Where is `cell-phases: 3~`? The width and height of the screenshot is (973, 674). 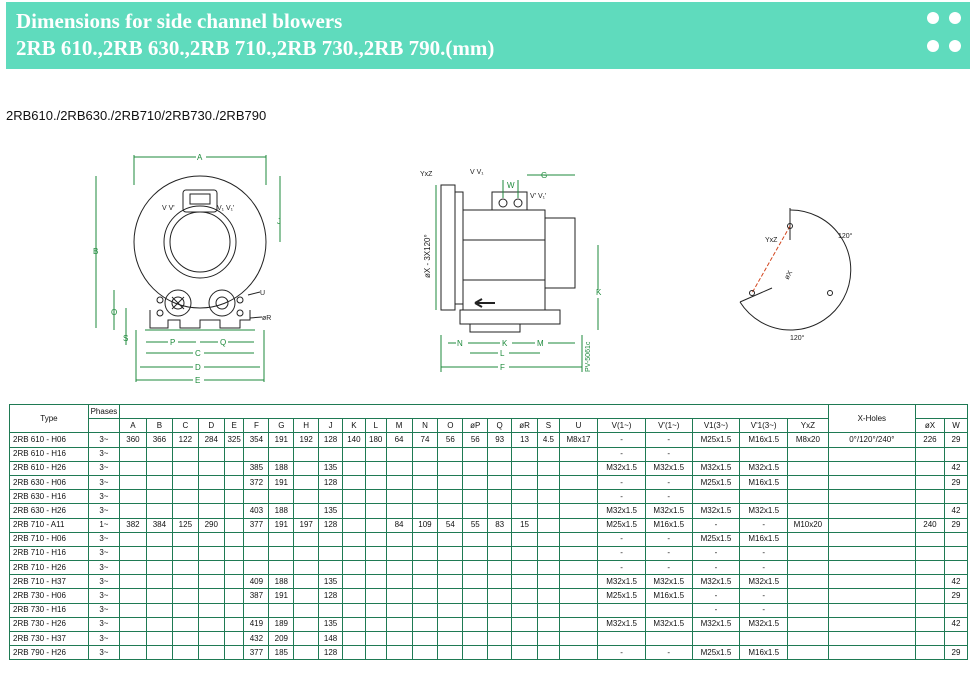
cell-phases: 3~ is located at coordinates (103, 653).